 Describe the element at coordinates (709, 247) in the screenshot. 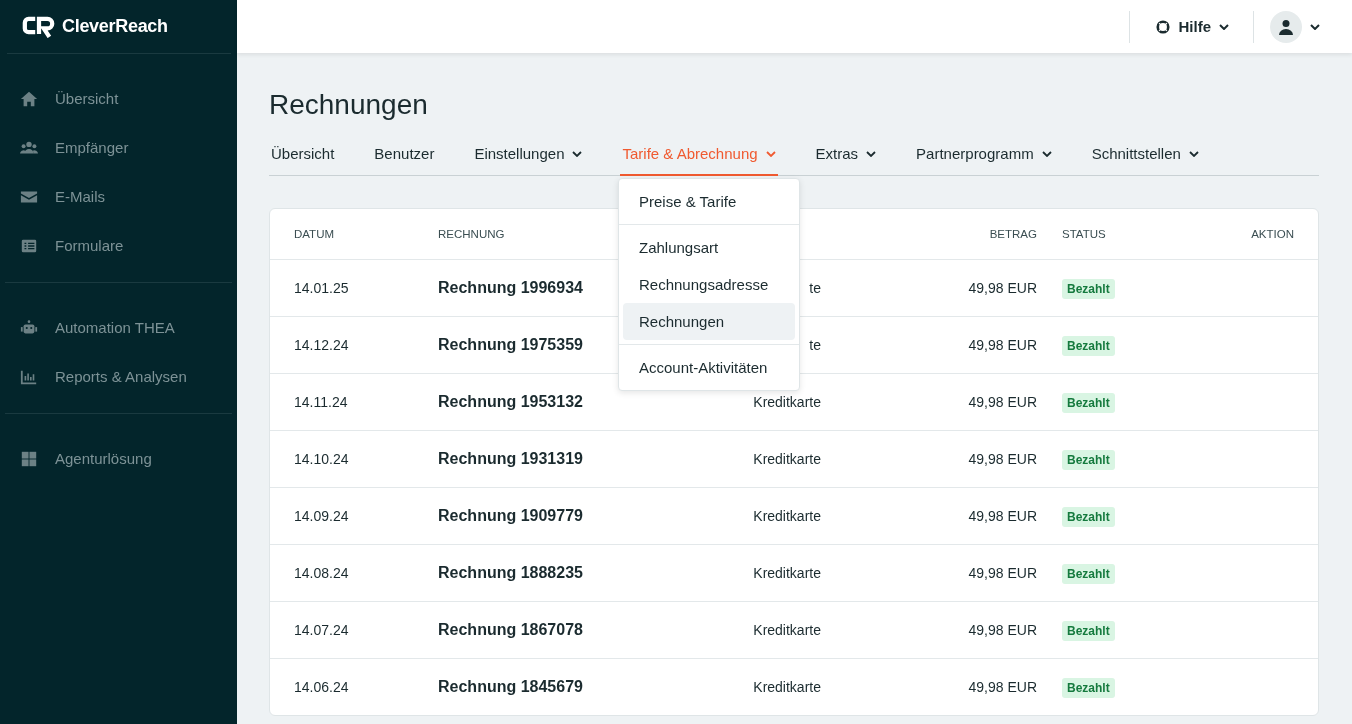

I see `menu-item: Zahlungsart` at that location.